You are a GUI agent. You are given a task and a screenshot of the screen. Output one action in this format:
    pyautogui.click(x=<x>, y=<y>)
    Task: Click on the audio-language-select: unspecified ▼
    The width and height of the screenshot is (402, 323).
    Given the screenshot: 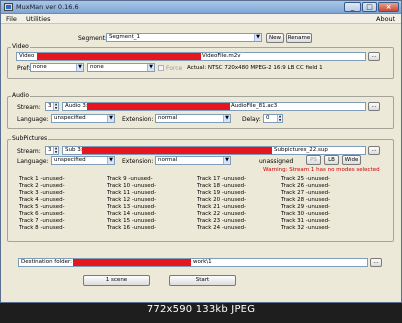 What is the action you would take?
    pyautogui.click(x=83, y=118)
    